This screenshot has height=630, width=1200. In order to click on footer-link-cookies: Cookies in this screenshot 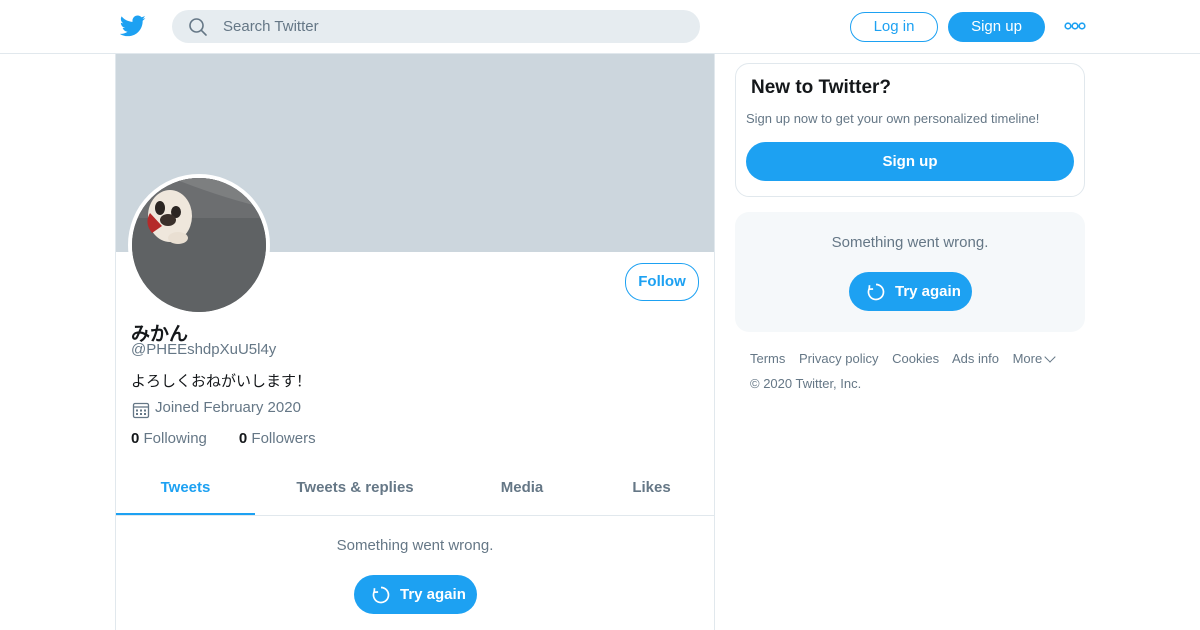, I will do `click(915, 358)`.